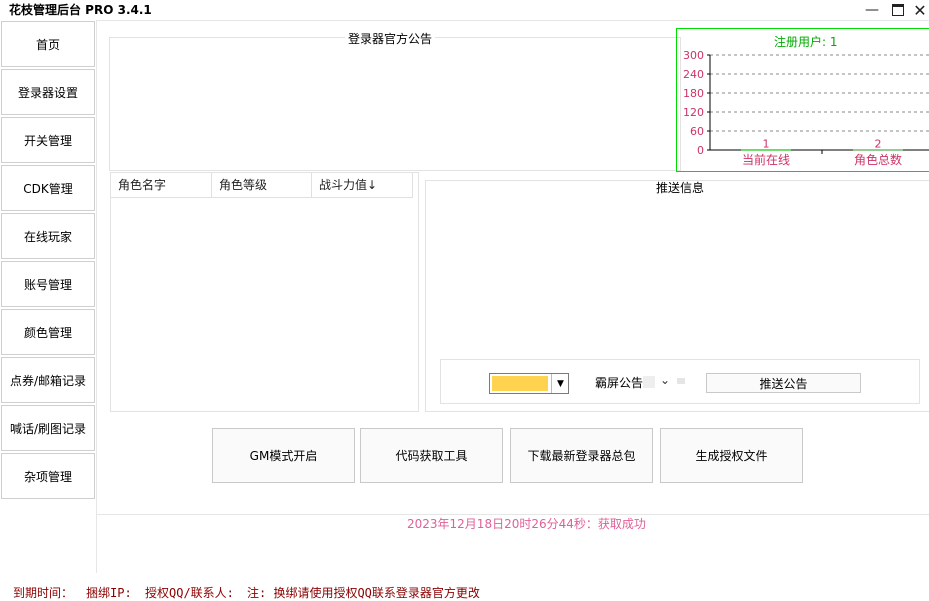  I want to click on close-button: ✕, so click(918, 10).